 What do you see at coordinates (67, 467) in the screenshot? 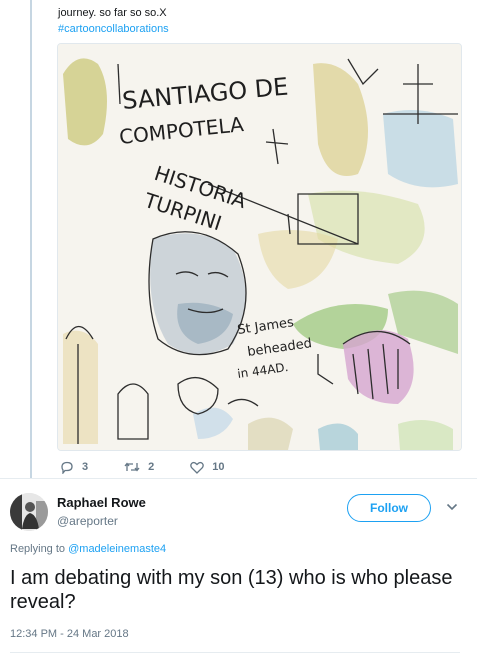
I see `reply-icon` at bounding box center [67, 467].